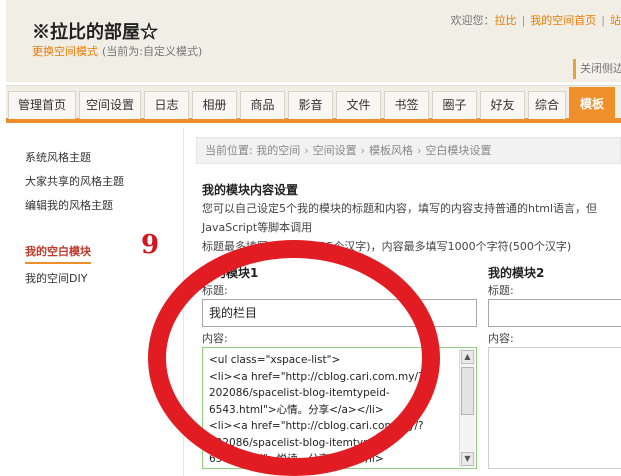 The height and width of the screenshot is (476, 621). What do you see at coordinates (467, 357) in the screenshot?
I see `scroll-up-arrow-icon: ▲` at bounding box center [467, 357].